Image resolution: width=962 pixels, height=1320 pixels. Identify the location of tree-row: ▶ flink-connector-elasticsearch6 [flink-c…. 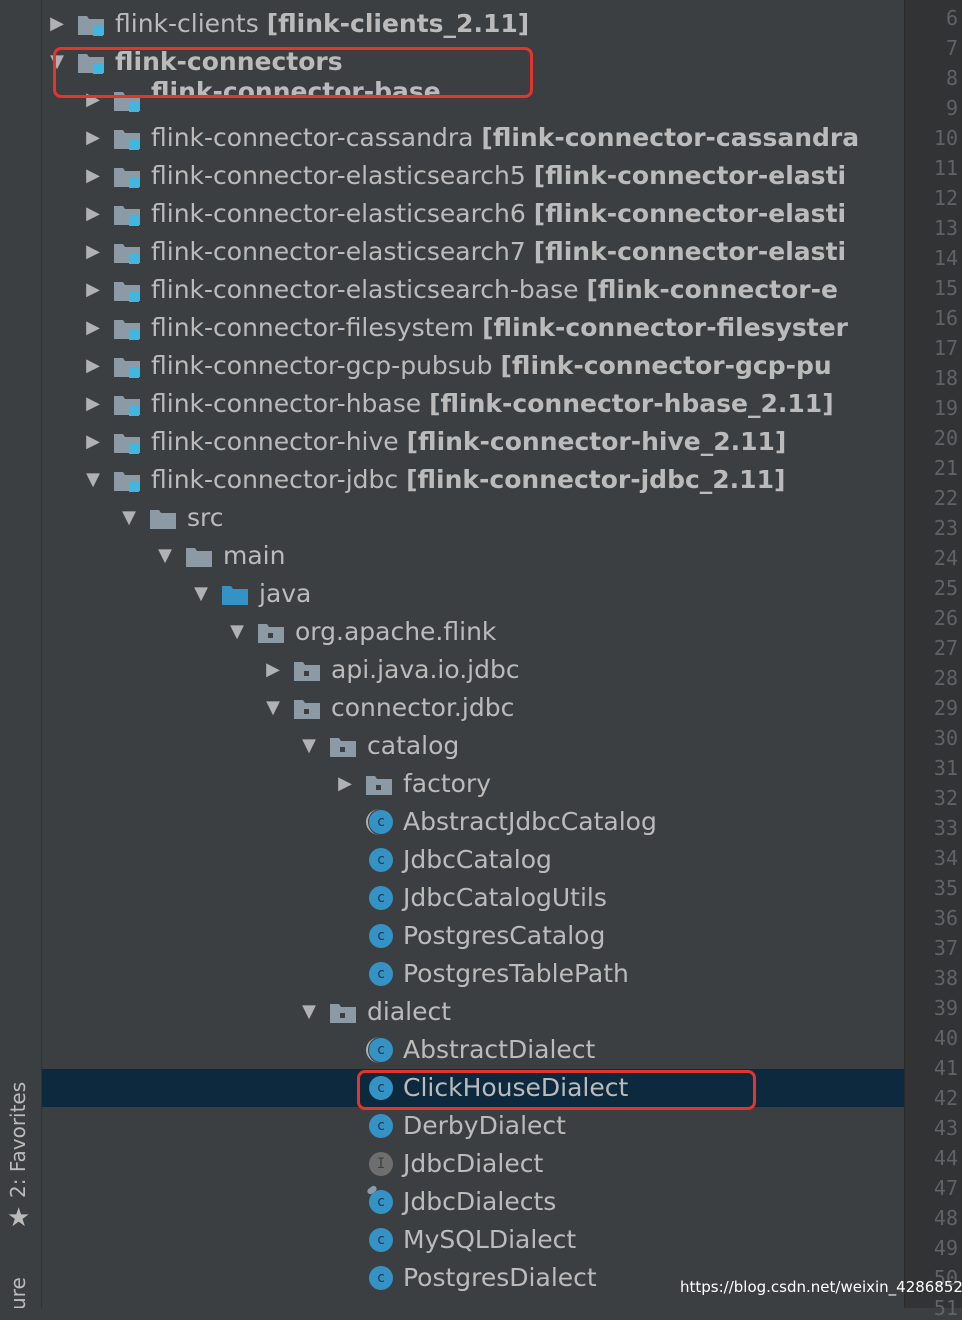
(473, 214).